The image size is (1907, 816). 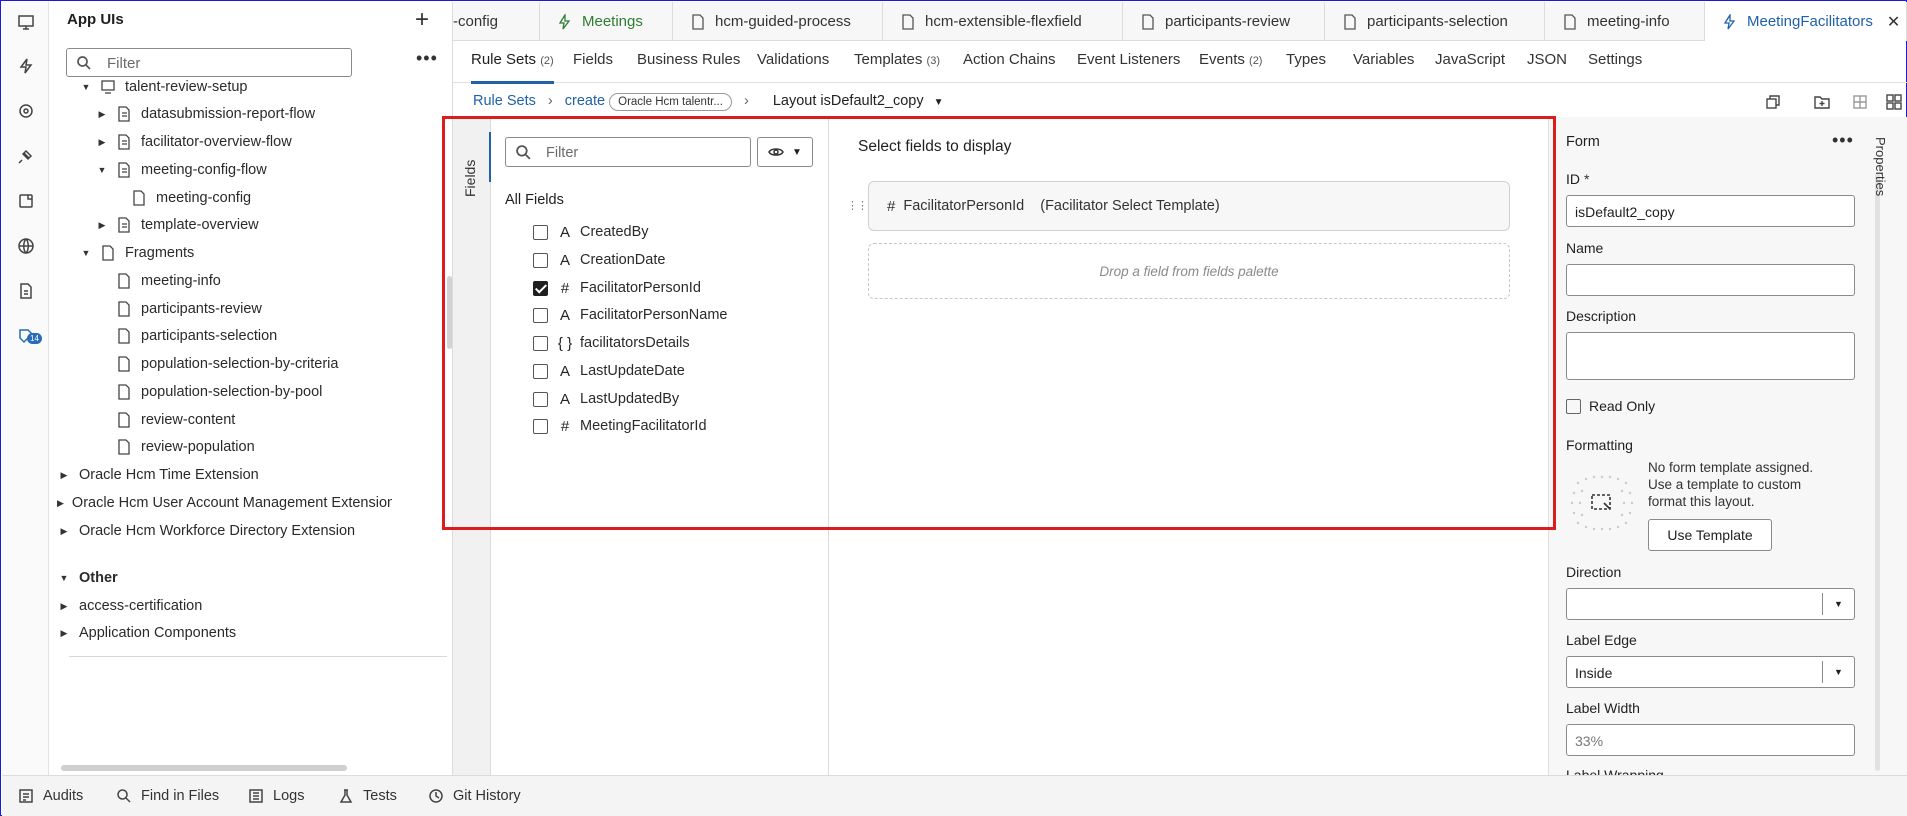 What do you see at coordinates (176, 420) in the screenshot?
I see `tree-item: review-content` at bounding box center [176, 420].